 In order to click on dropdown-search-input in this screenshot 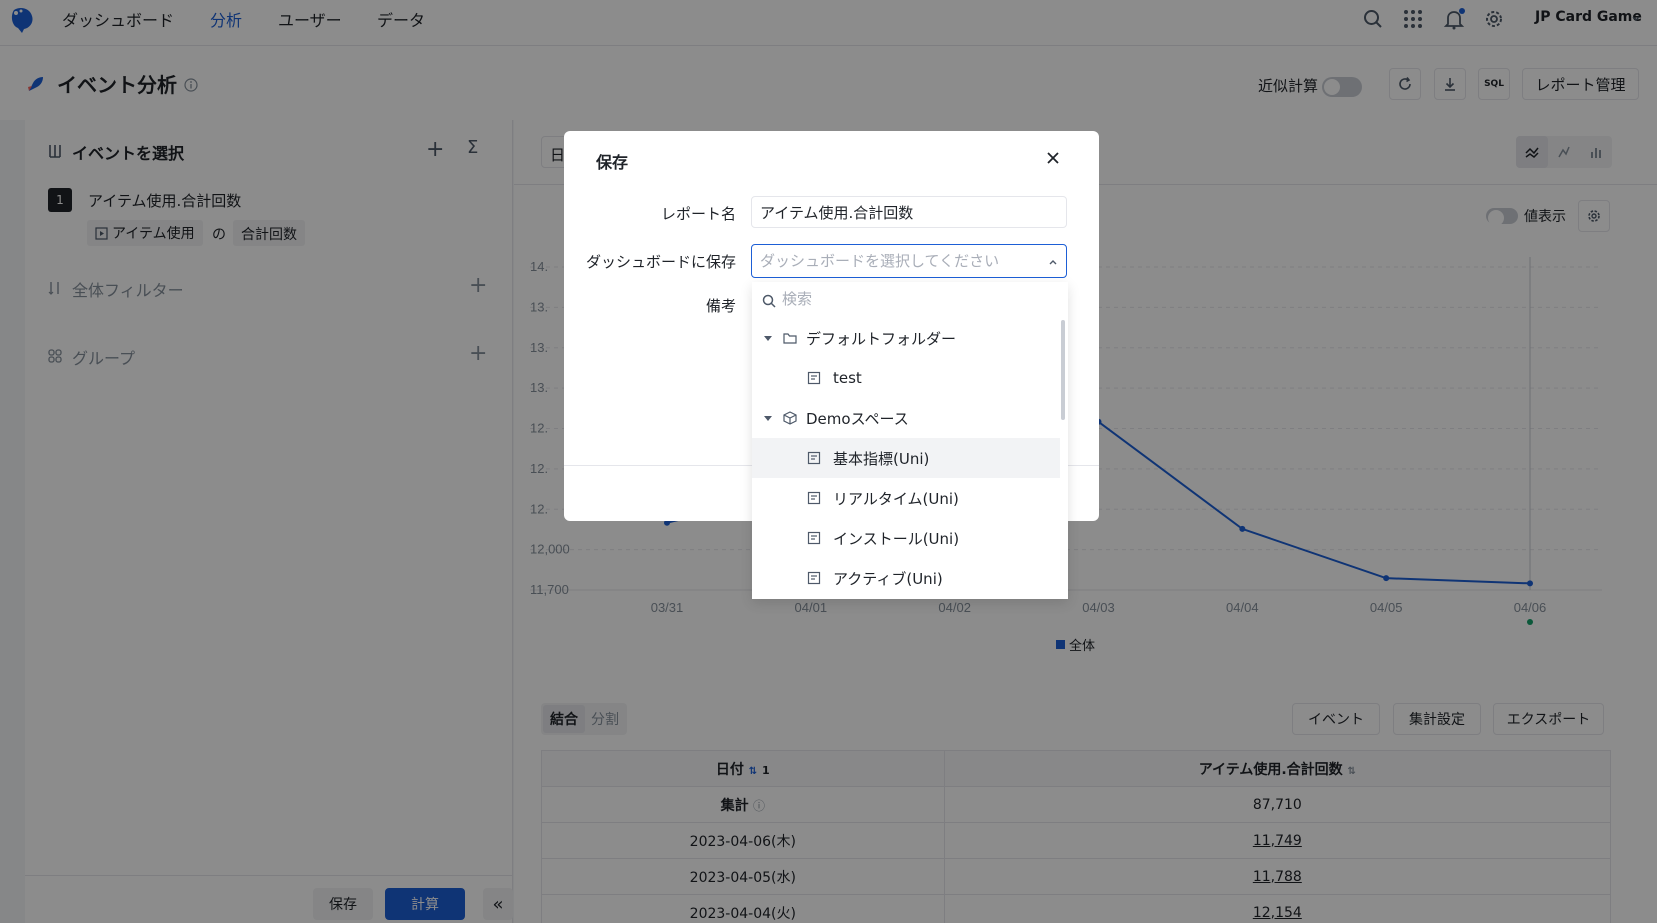, I will do `click(907, 299)`.